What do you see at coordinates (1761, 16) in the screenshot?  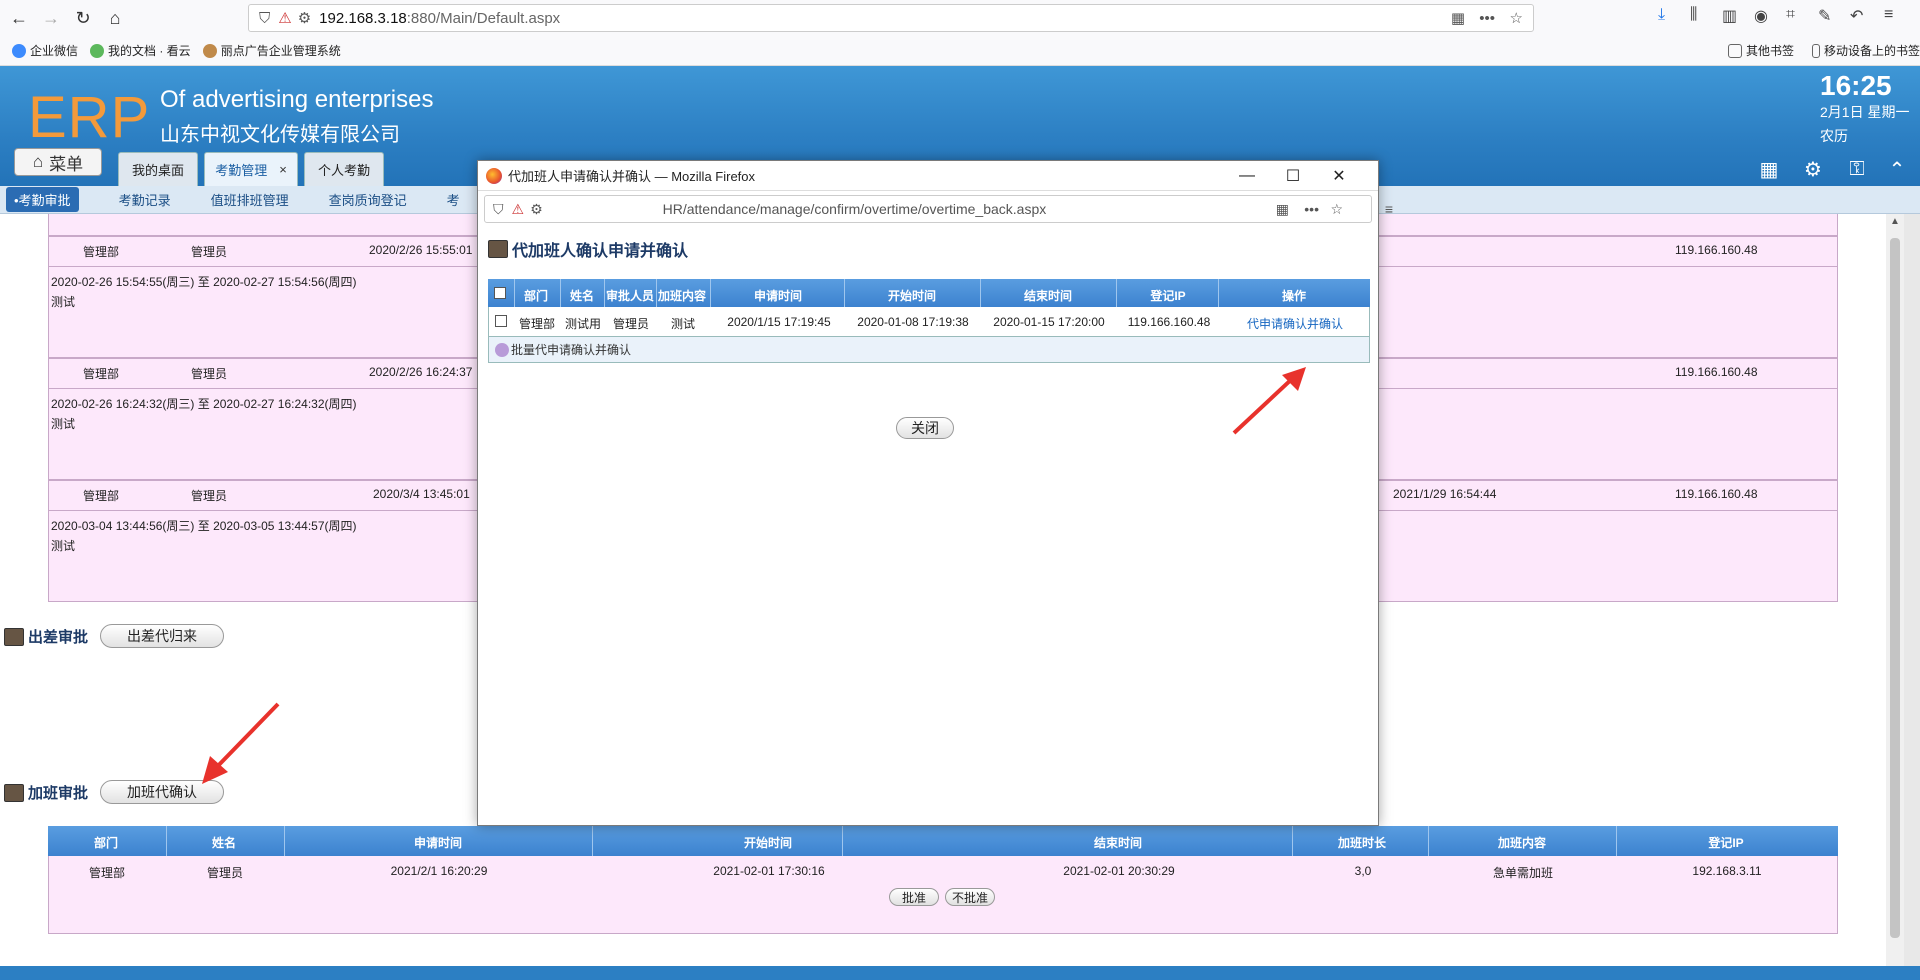 I see `account-icon: ◉` at bounding box center [1761, 16].